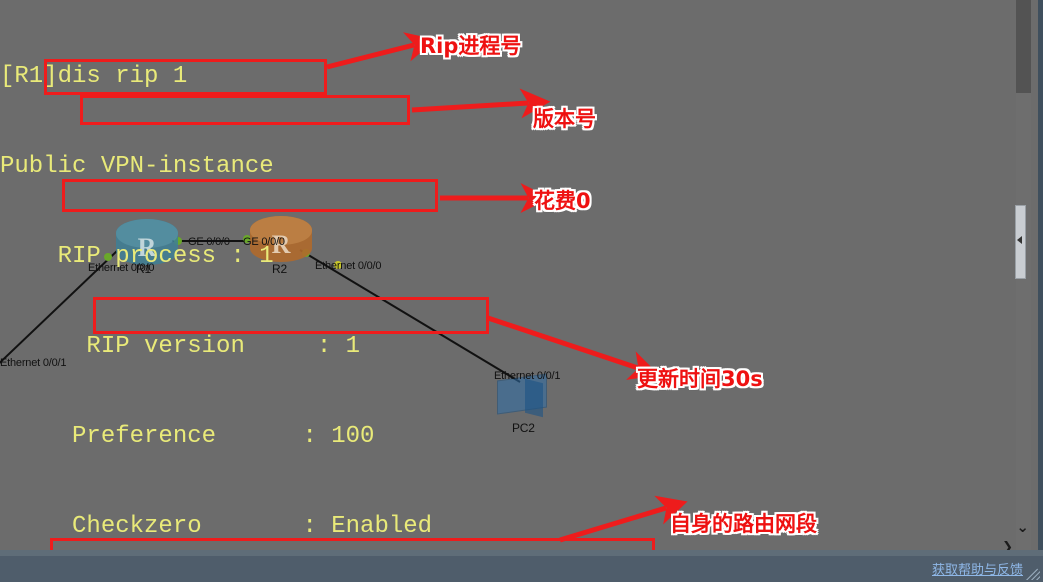  What do you see at coordinates (1040, 278) in the screenshot?
I see `window-edge-strip` at bounding box center [1040, 278].